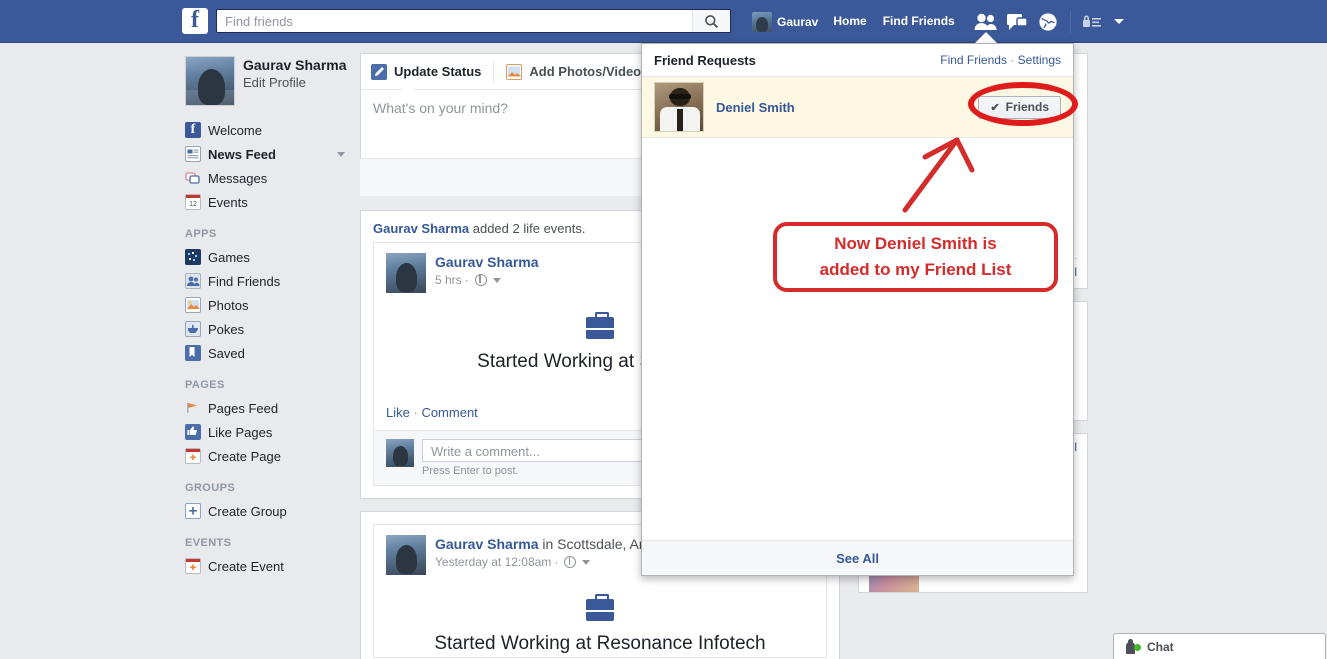 The image size is (1327, 659). What do you see at coordinates (205, 385) in the screenshot?
I see `sidebar-section-pages: PAGES` at bounding box center [205, 385].